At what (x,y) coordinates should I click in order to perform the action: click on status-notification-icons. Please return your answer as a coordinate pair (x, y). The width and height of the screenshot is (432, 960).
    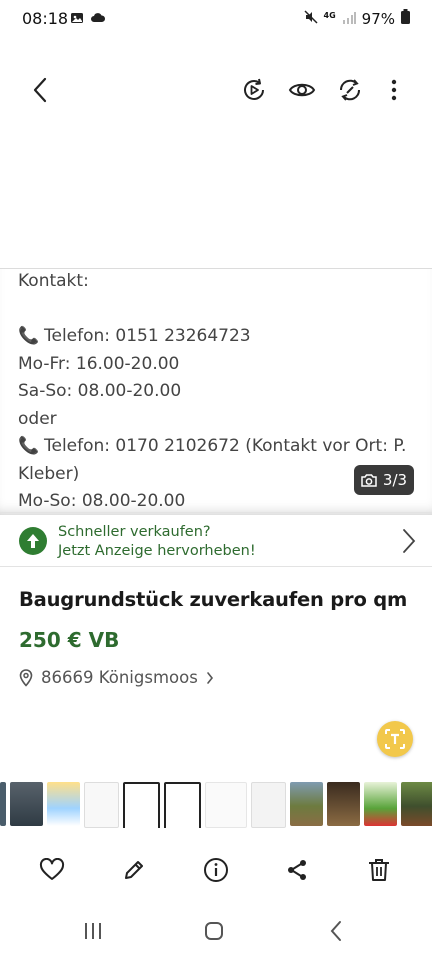
    Looking at the image, I should click on (88, 17).